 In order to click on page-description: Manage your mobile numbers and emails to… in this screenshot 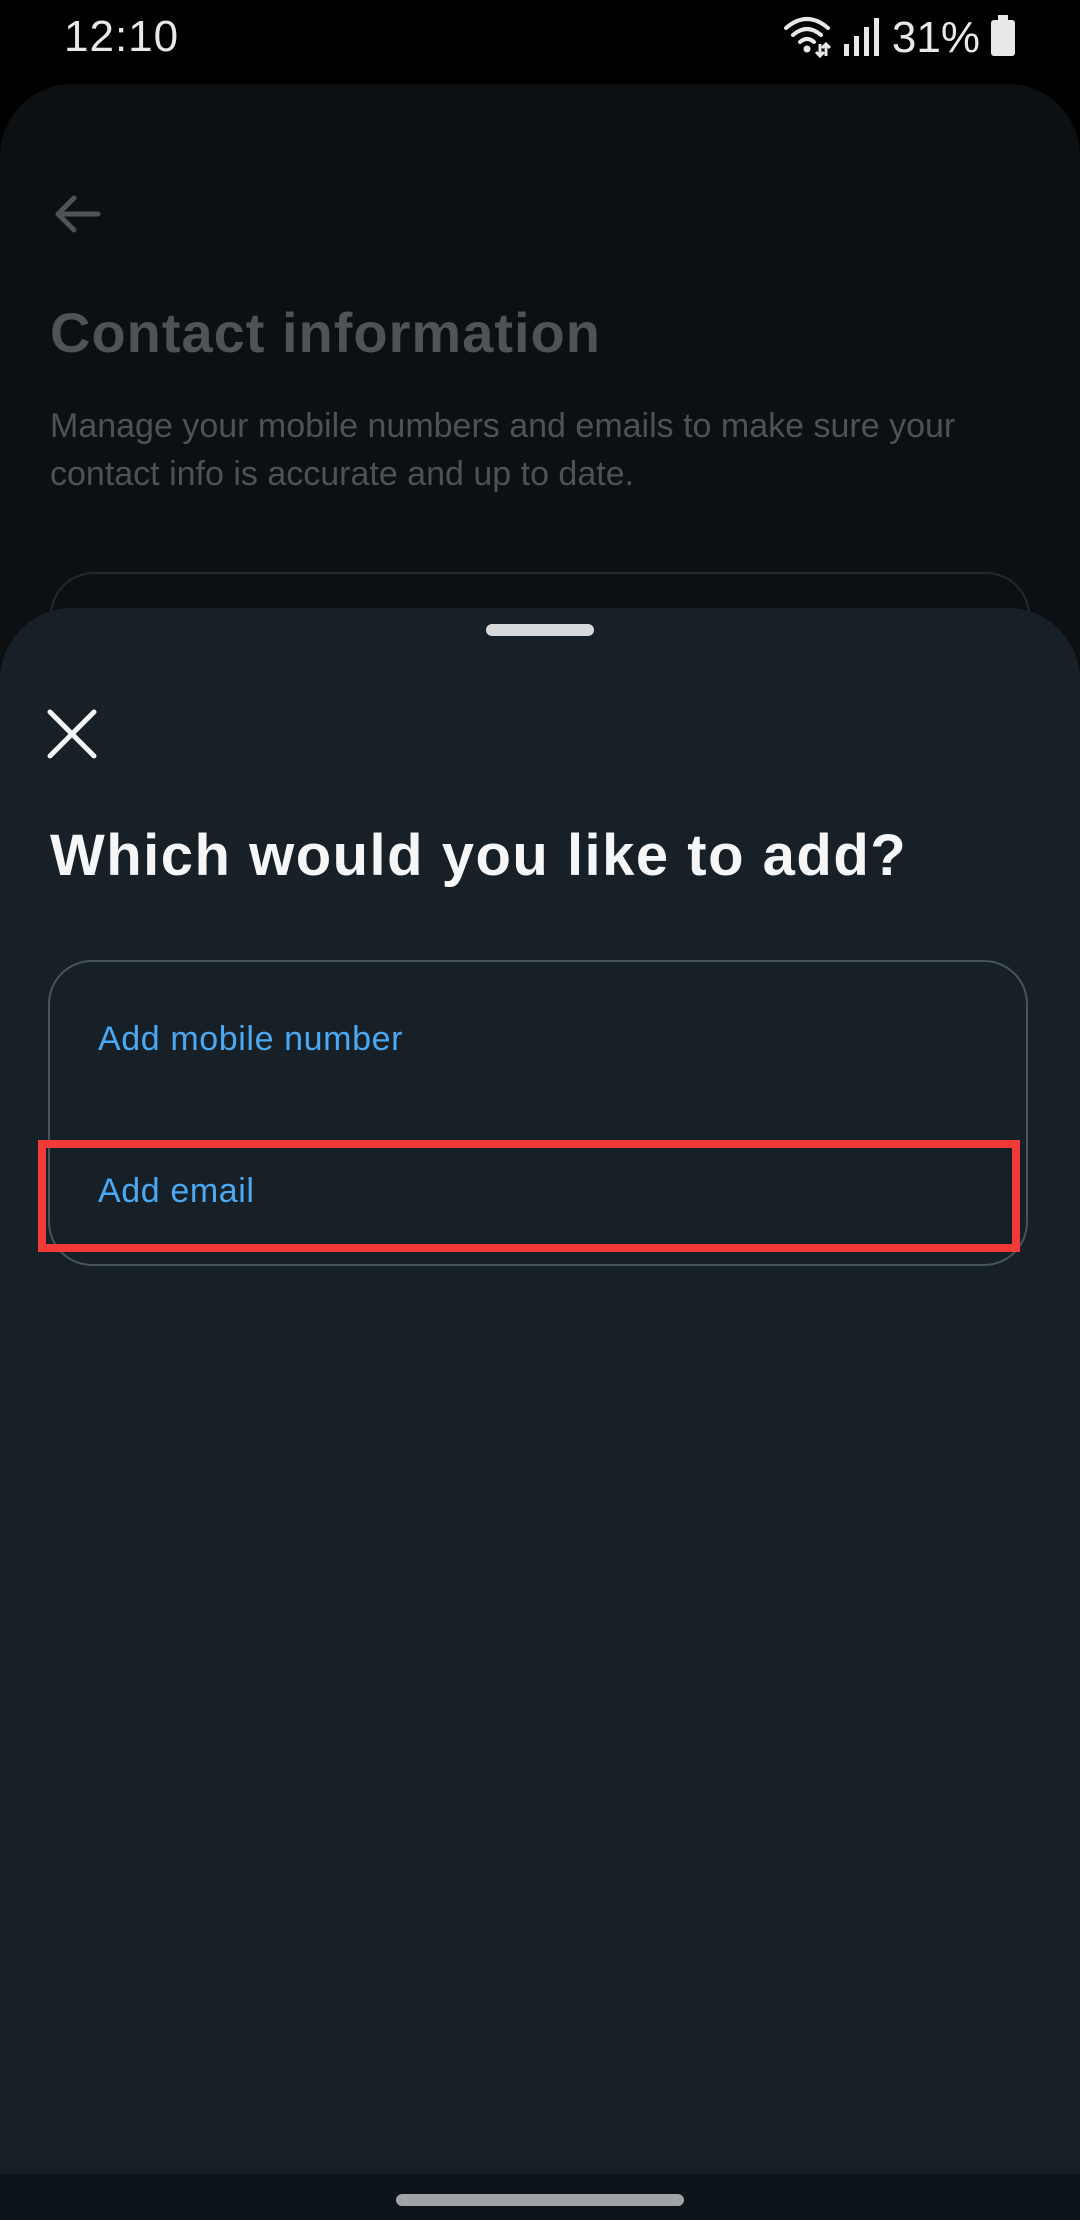, I will do `click(503, 450)`.